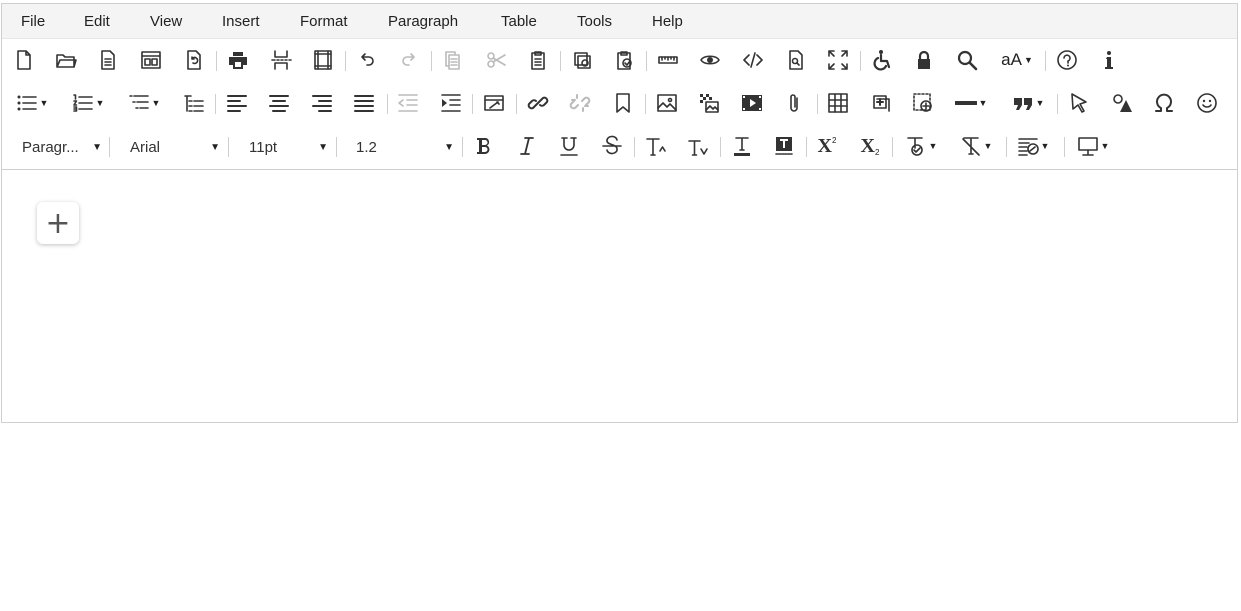 The height and width of the screenshot is (611, 1241). I want to click on cut-icon, so click(496, 60).